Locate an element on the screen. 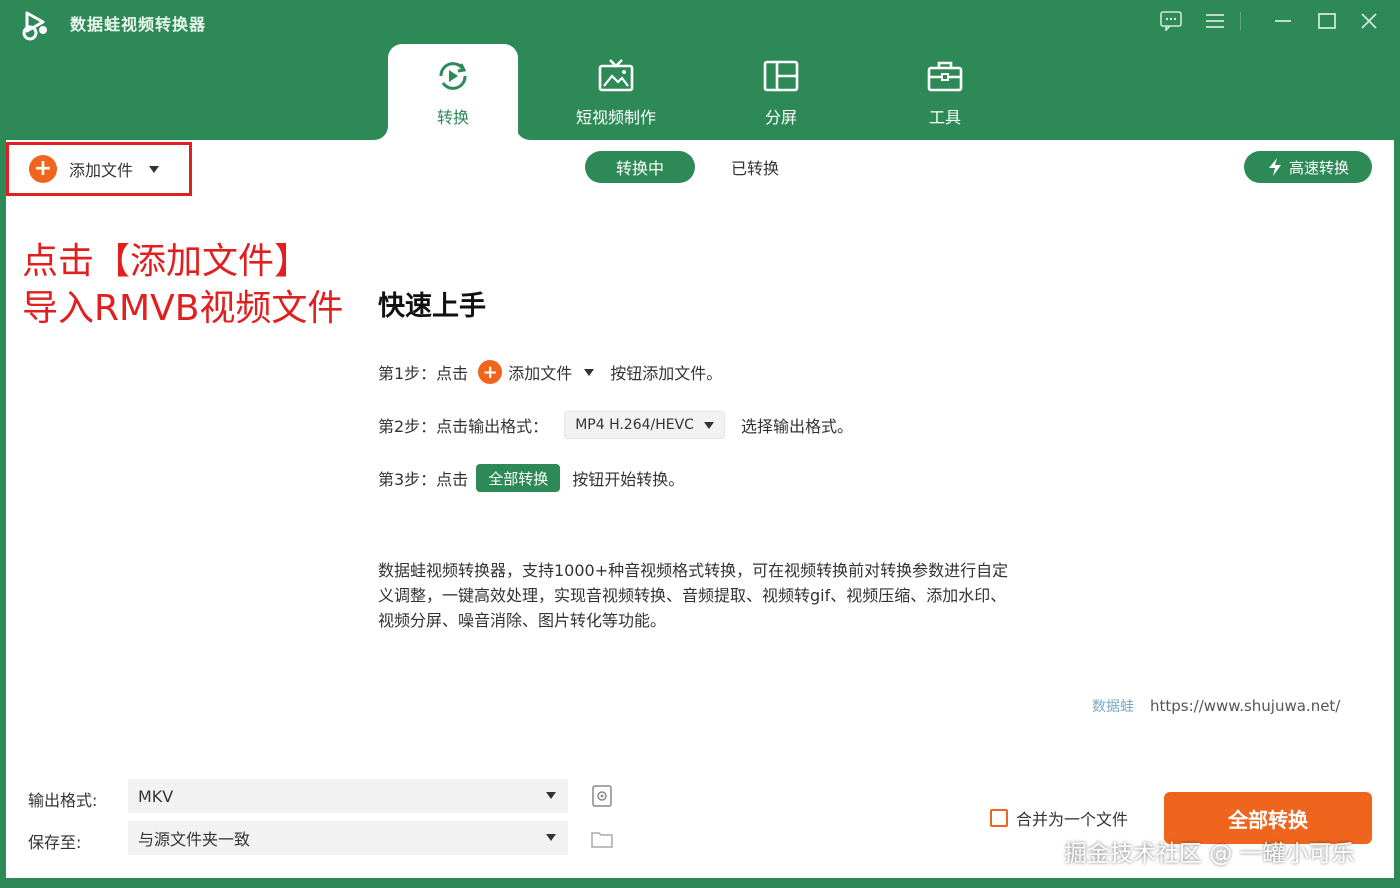  quickstart-title: 快速上手 is located at coordinates (432, 306).